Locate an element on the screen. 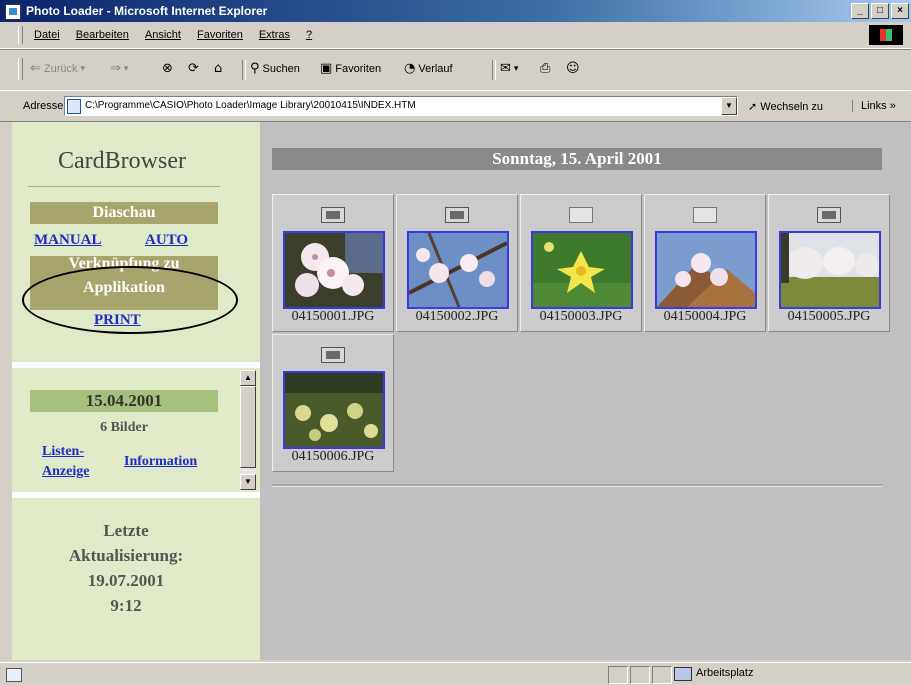 This screenshot has height=685, width=911. history-button: ◔ Verlauf is located at coordinates (428, 68).